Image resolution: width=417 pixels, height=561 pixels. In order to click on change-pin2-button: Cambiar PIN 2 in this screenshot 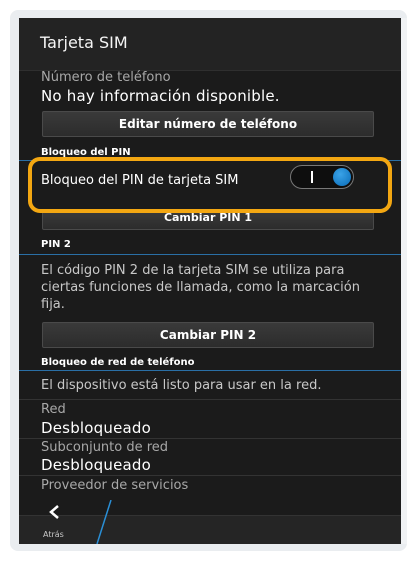, I will do `click(208, 335)`.